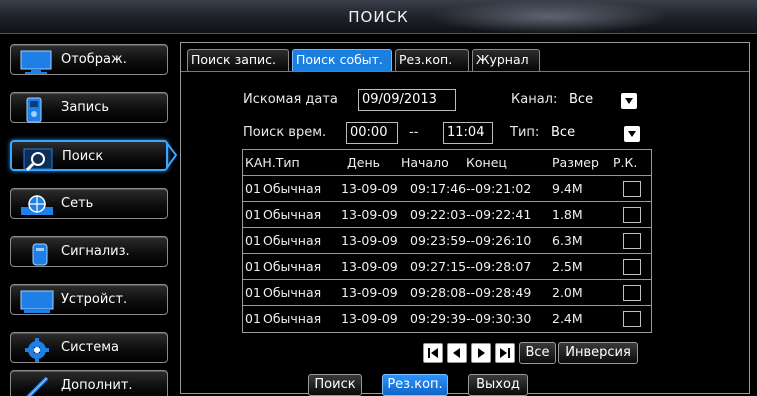  I want to click on sidebar-item-search: Поиск, so click(89, 156).